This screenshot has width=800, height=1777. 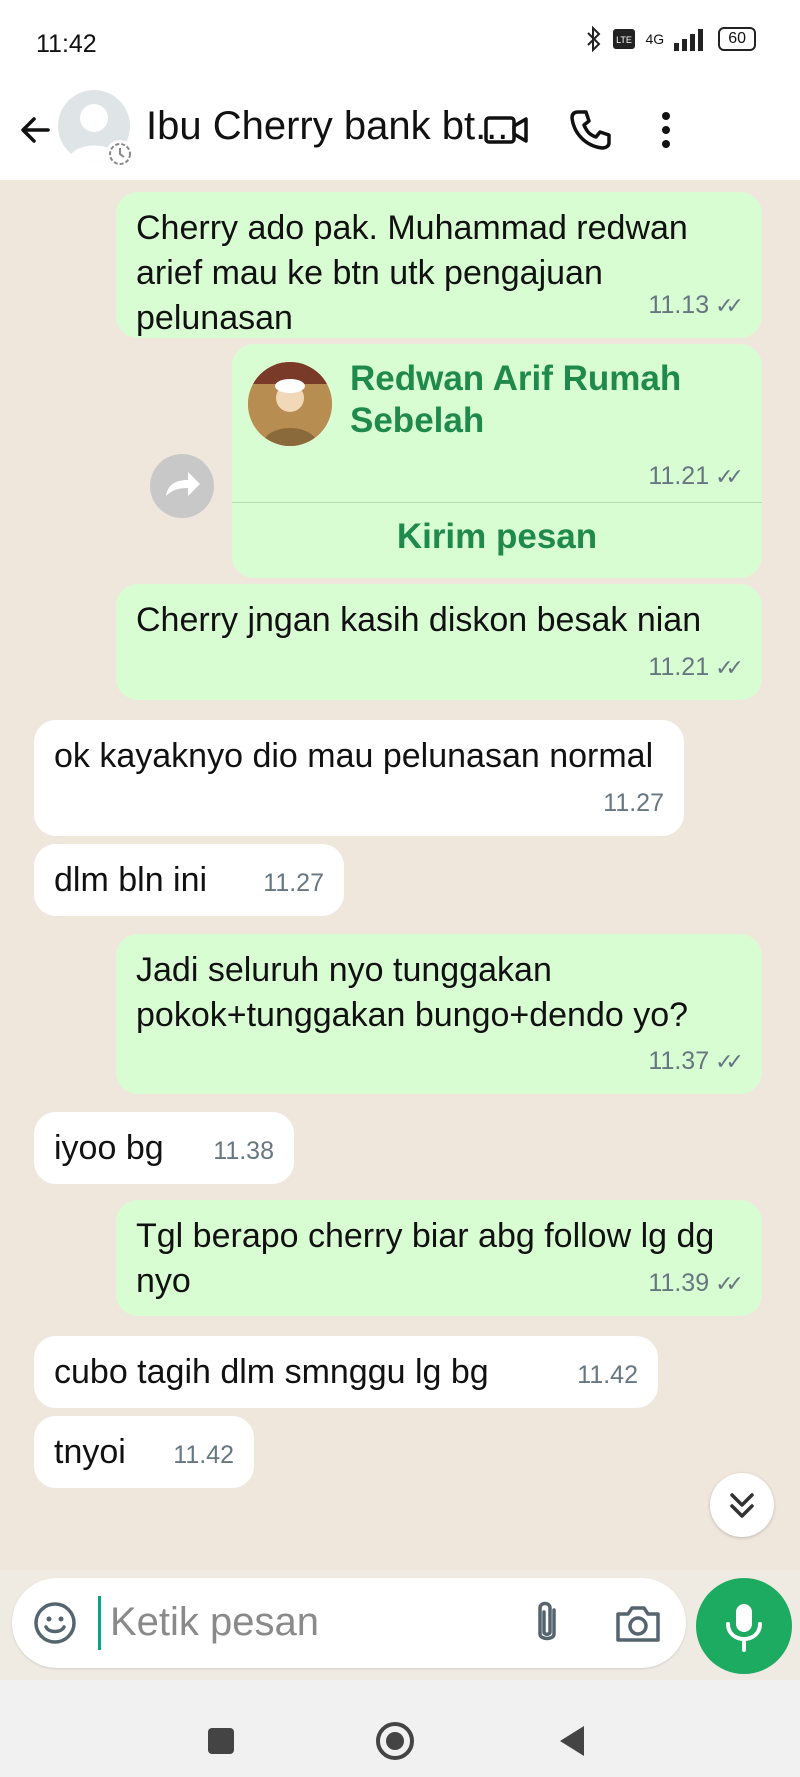 I want to click on status-bar: 11:42 LTE 4G 60, so click(x=400, y=41).